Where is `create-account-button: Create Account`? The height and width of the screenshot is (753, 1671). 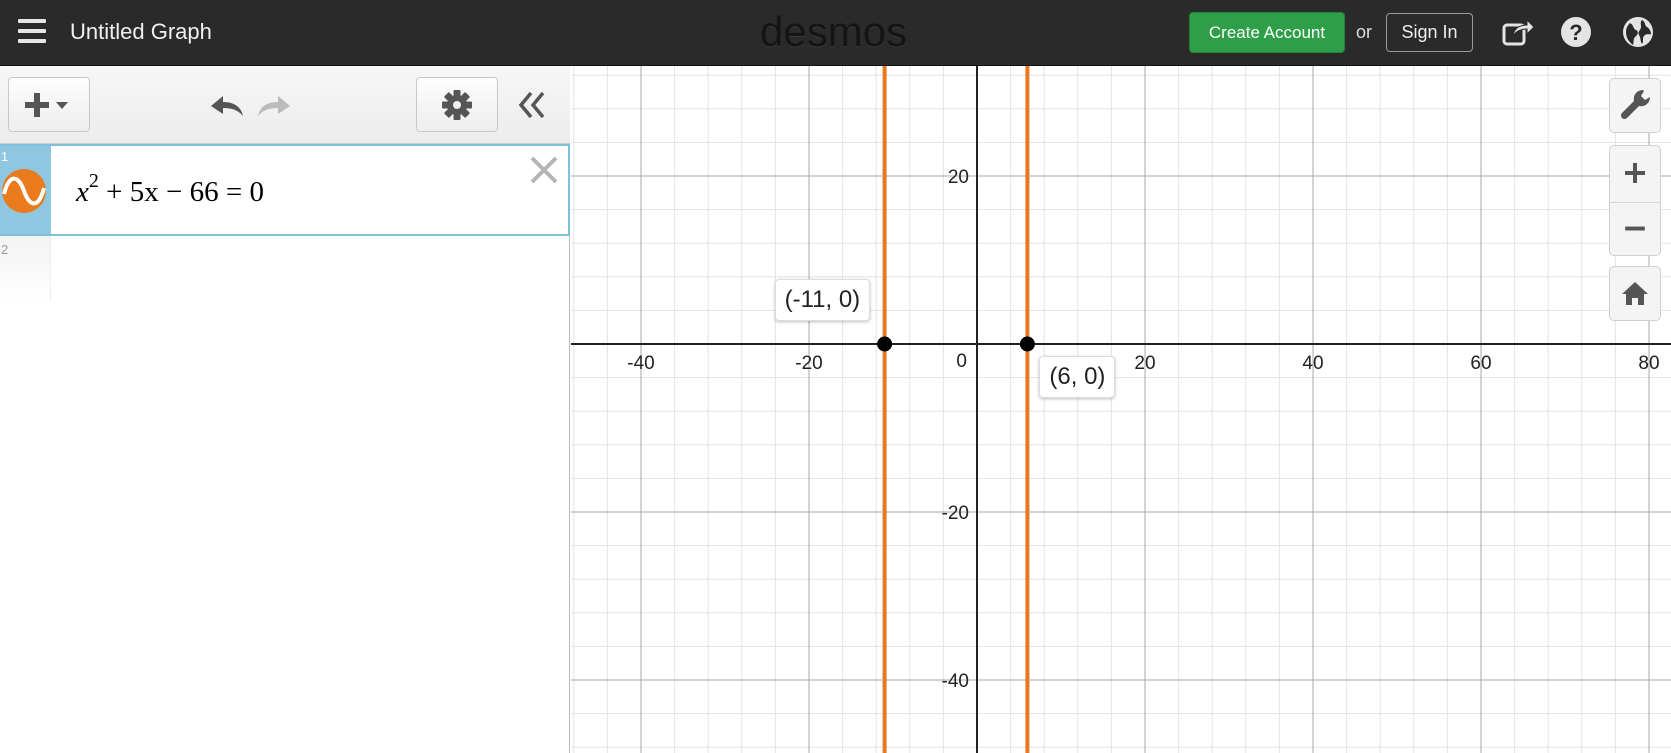
create-account-button: Create Account is located at coordinates (1267, 32).